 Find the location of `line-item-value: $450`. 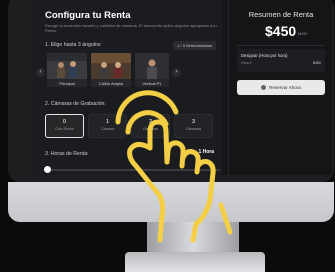

line-item-value: $450 is located at coordinates (317, 63).